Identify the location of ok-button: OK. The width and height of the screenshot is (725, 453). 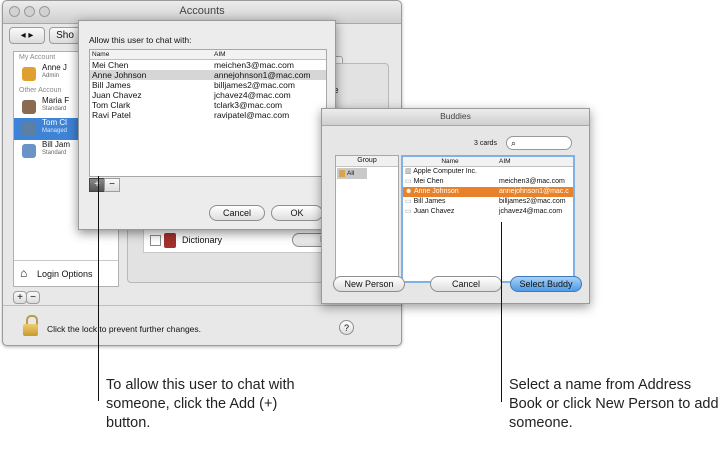
(297, 213).